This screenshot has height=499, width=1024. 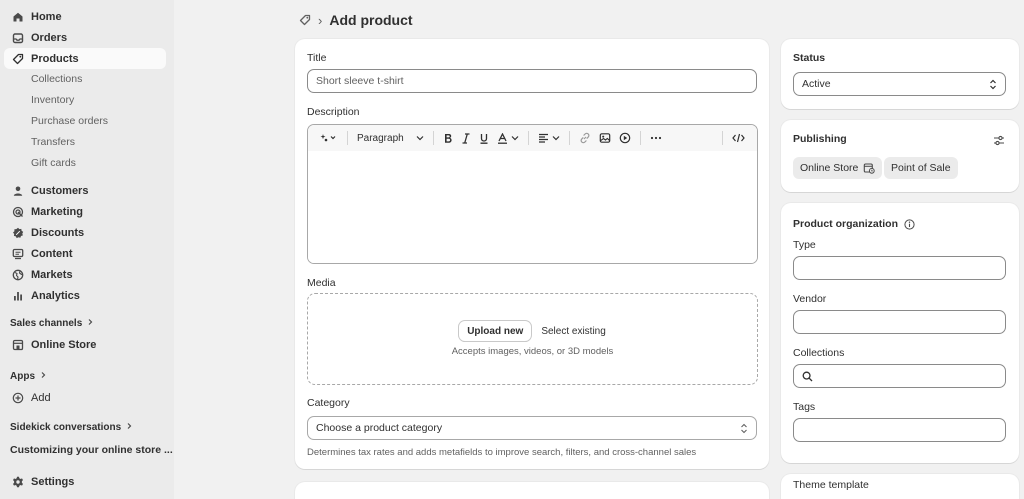 I want to click on nav-customers: Customers, so click(x=85, y=190).